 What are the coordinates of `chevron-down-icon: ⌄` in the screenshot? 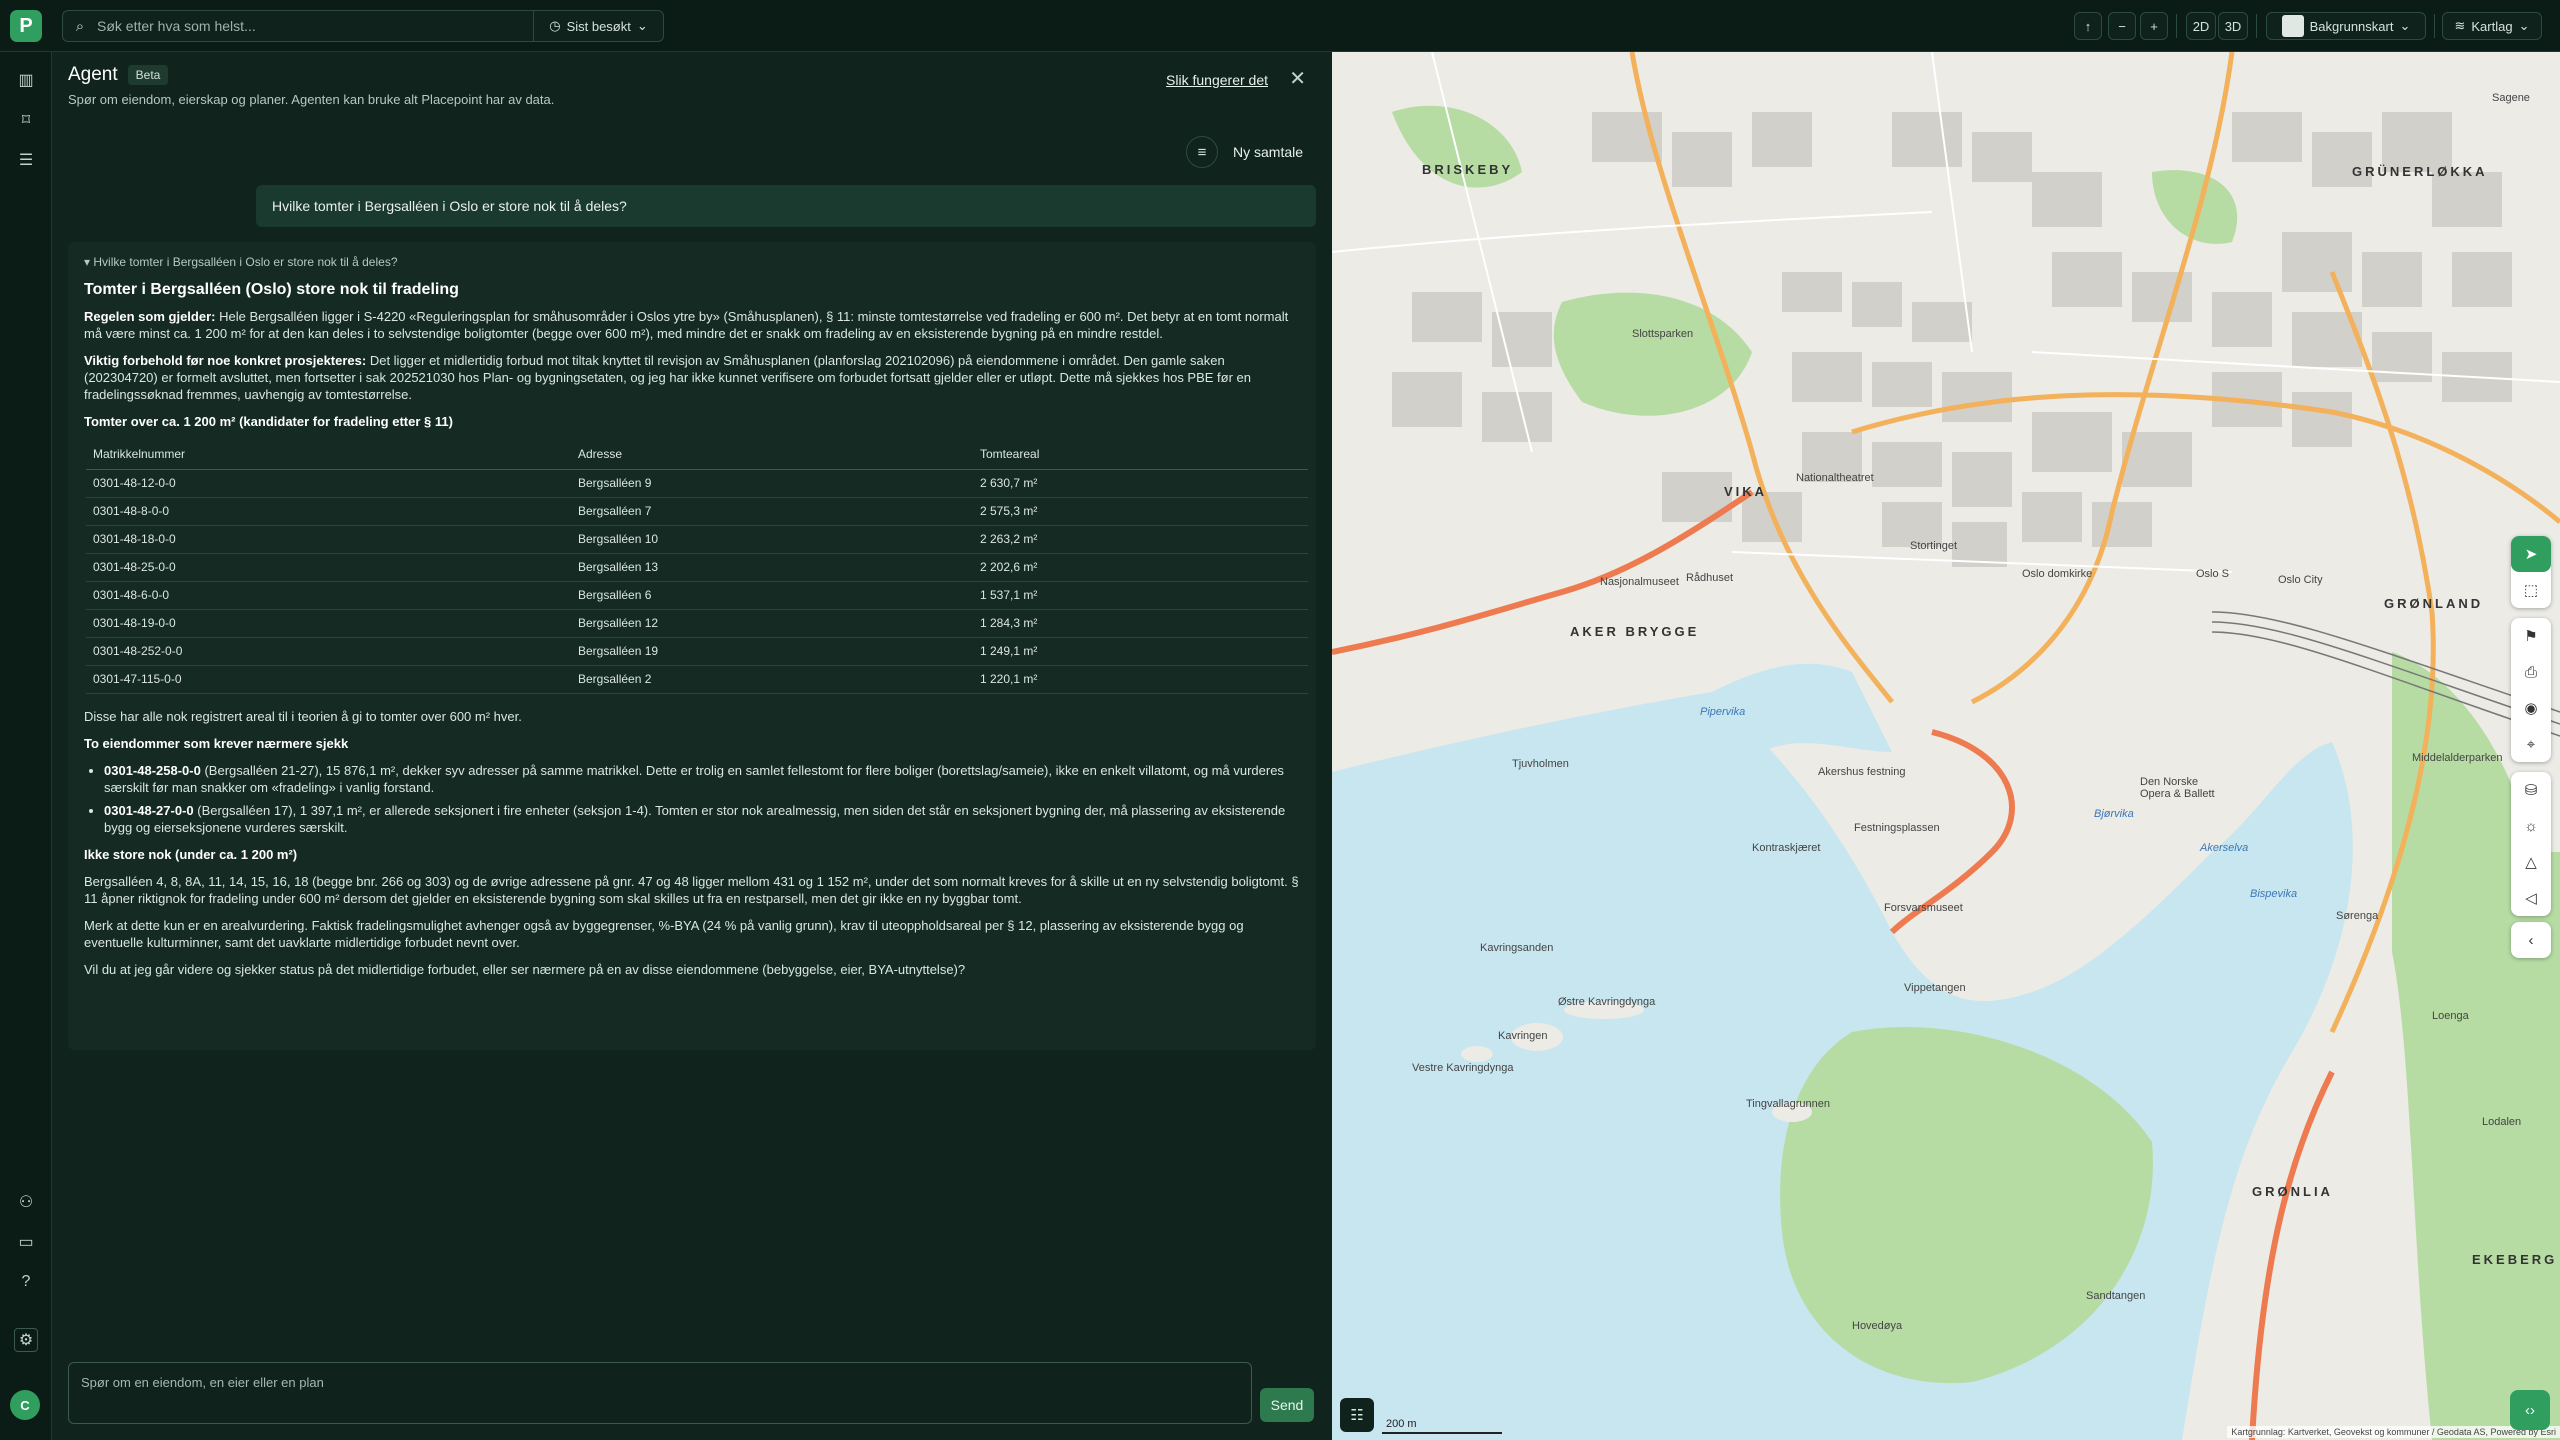 It's located at (2405, 25).